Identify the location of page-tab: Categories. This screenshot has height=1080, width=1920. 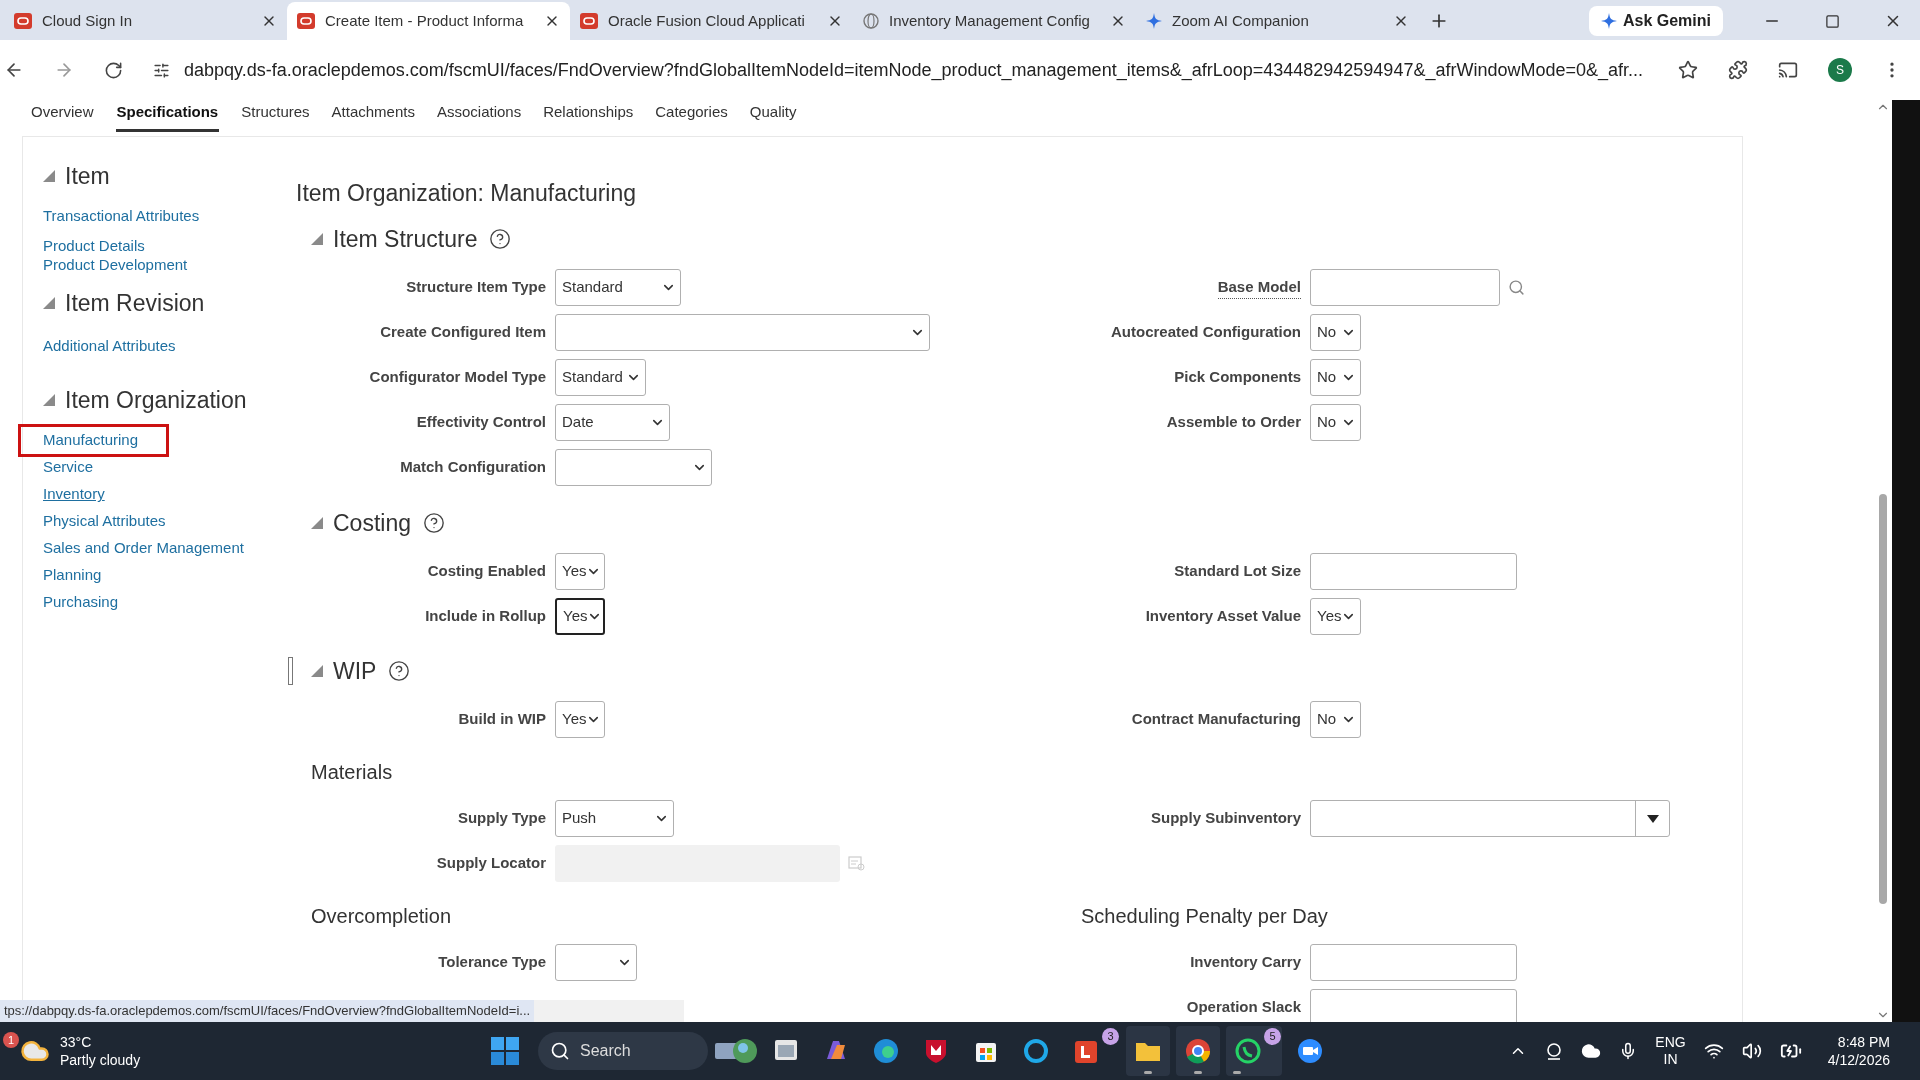
(691, 116).